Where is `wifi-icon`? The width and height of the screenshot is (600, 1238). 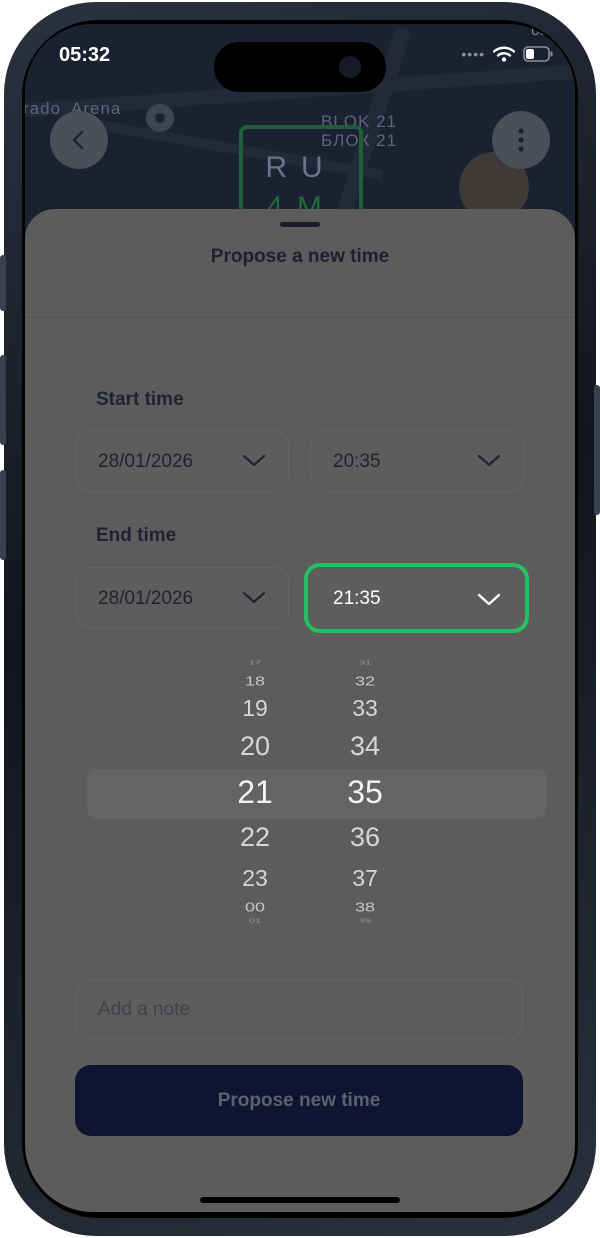
wifi-icon is located at coordinates (504, 54).